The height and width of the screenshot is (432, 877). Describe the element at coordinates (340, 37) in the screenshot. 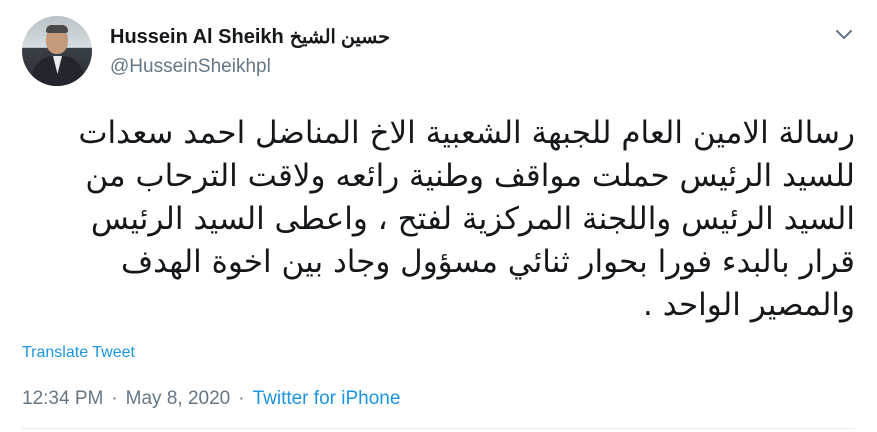

I see `display-name-arabic: حسين الشيخ` at that location.